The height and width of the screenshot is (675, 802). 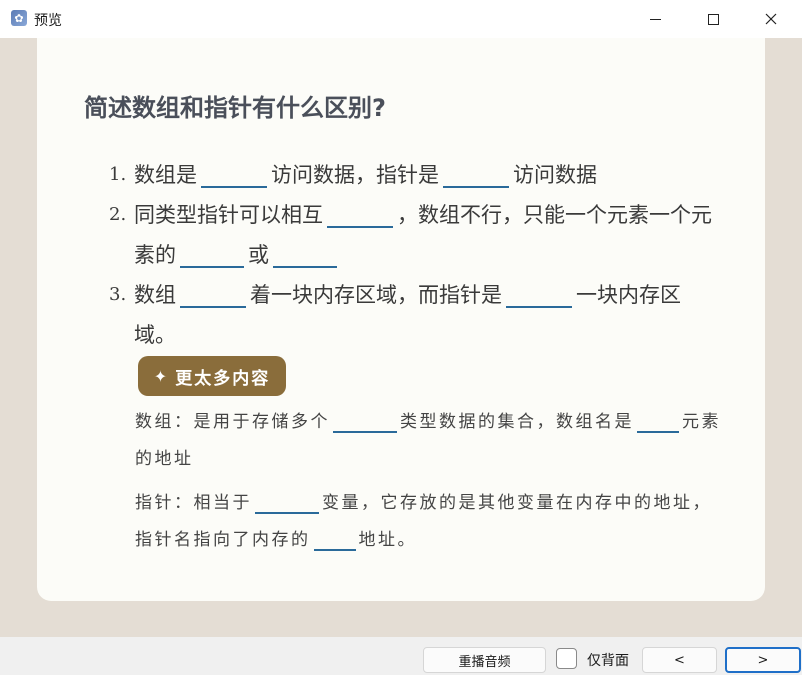 What do you see at coordinates (376, 295) in the screenshot?
I see `item-text: 着一块内存区域，而指针是` at bounding box center [376, 295].